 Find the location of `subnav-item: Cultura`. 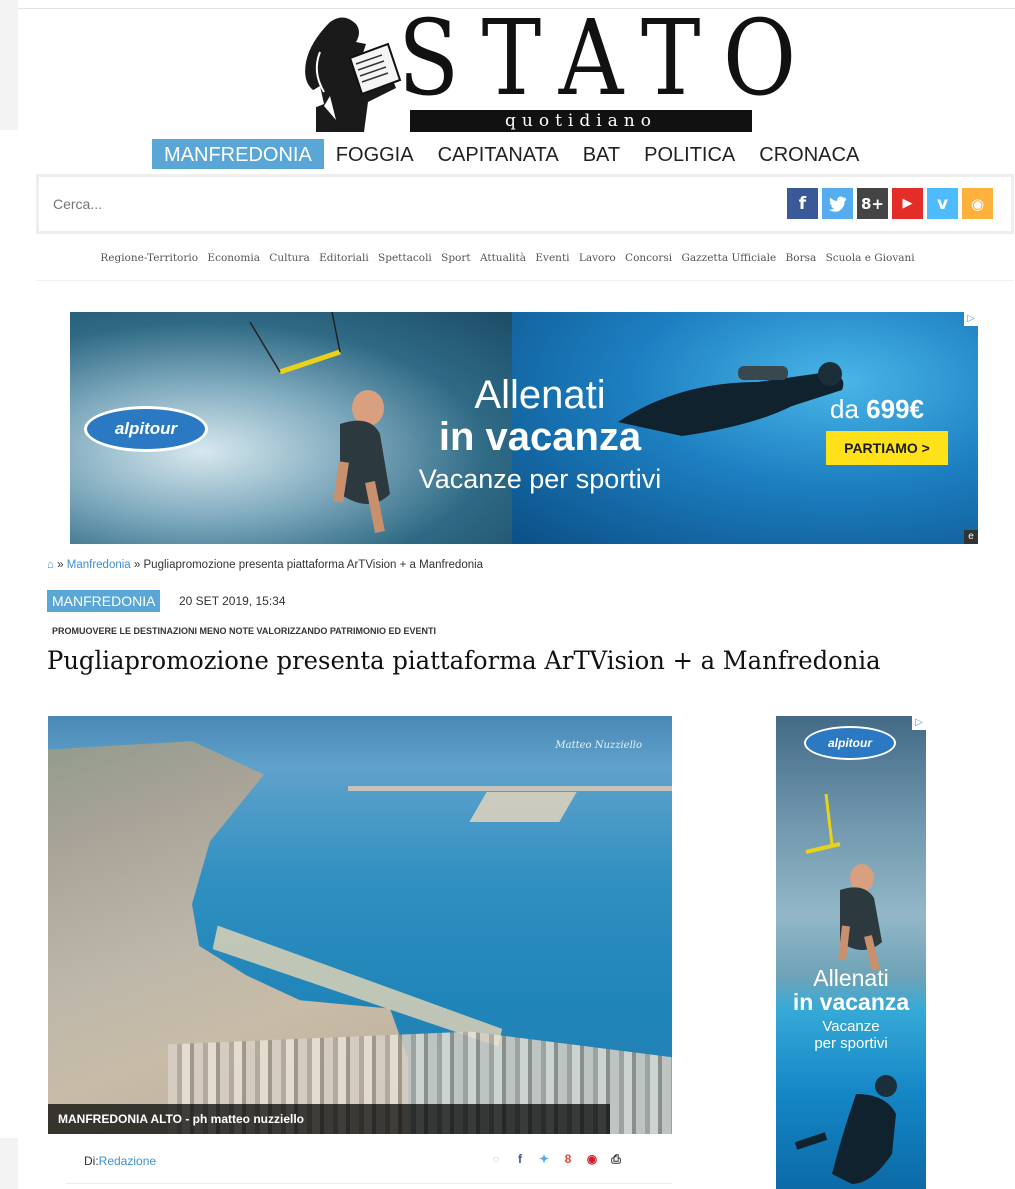

subnav-item: Cultura is located at coordinates (289, 258).